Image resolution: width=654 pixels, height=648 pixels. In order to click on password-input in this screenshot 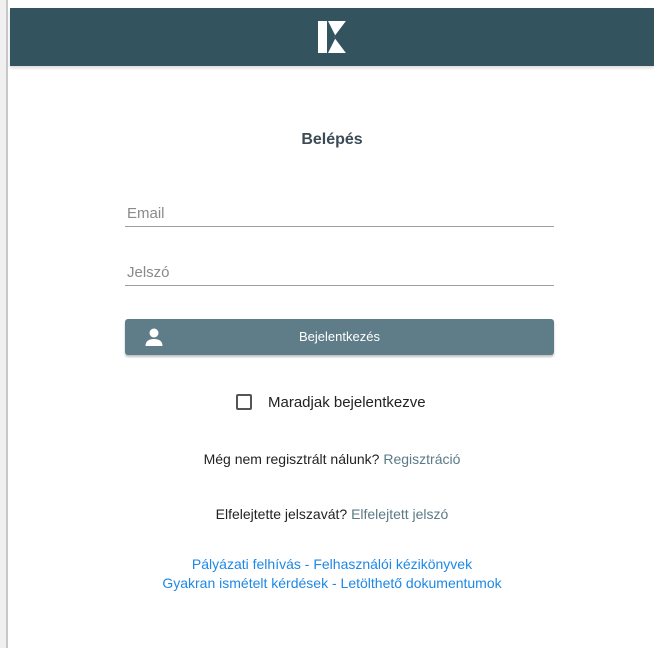, I will do `click(340, 272)`.